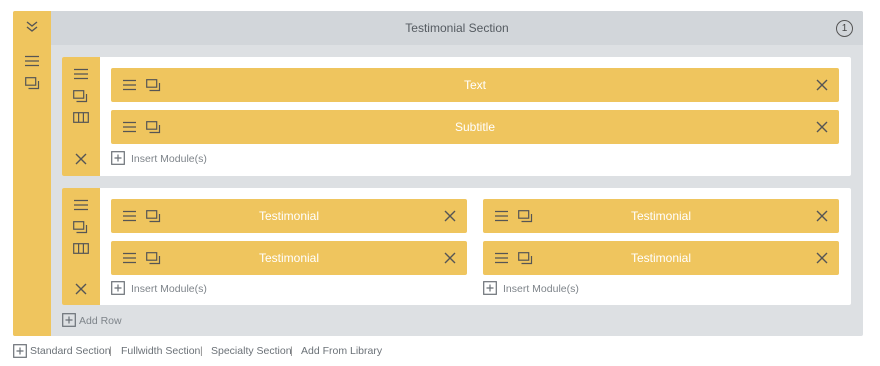  I want to click on section-title: Testimonial Section, so click(457, 28).